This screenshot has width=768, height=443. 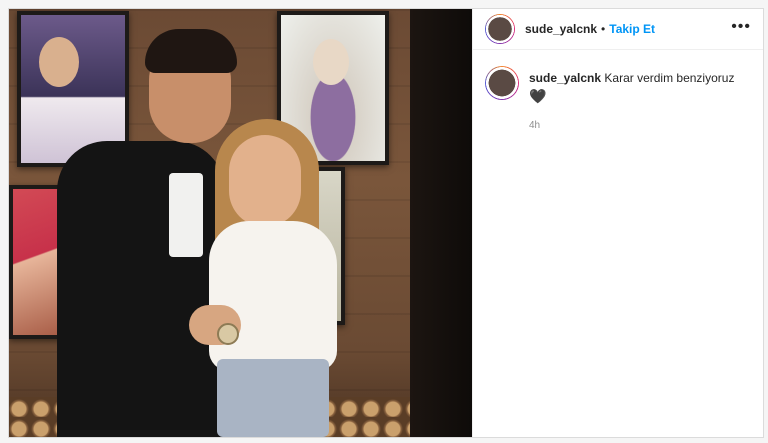 I want to click on post-time: 4h, so click(x=631, y=125).